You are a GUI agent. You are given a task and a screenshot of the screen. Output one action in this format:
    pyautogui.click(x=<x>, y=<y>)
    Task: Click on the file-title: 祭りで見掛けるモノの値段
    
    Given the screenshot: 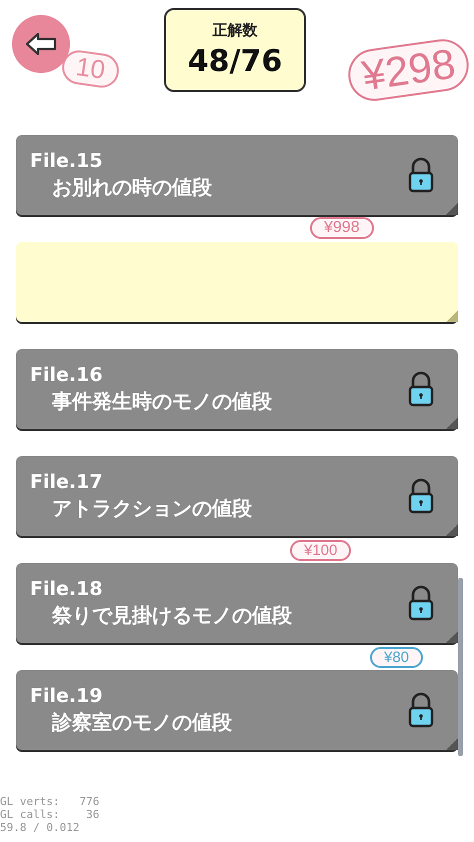 What is the action you would take?
    pyautogui.click(x=171, y=615)
    